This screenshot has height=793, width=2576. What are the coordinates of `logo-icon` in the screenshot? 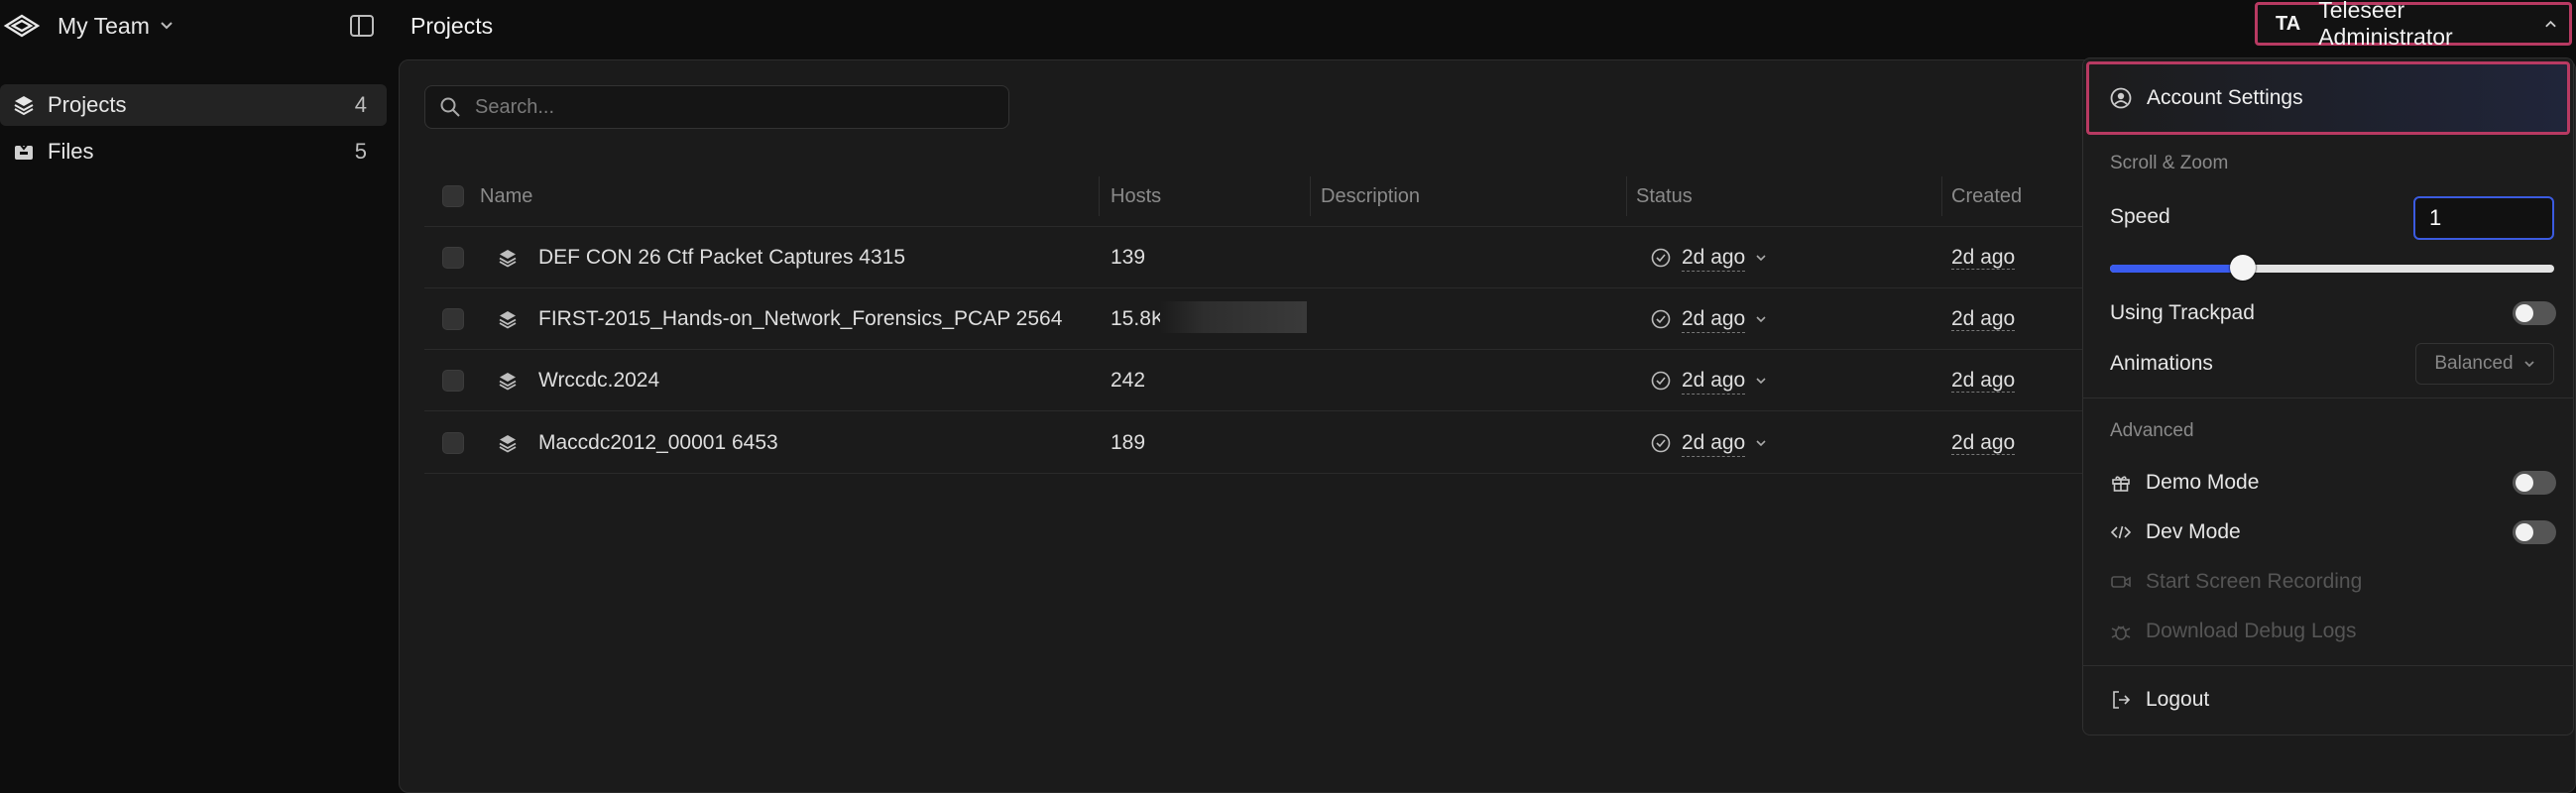 It's located at (22, 26).